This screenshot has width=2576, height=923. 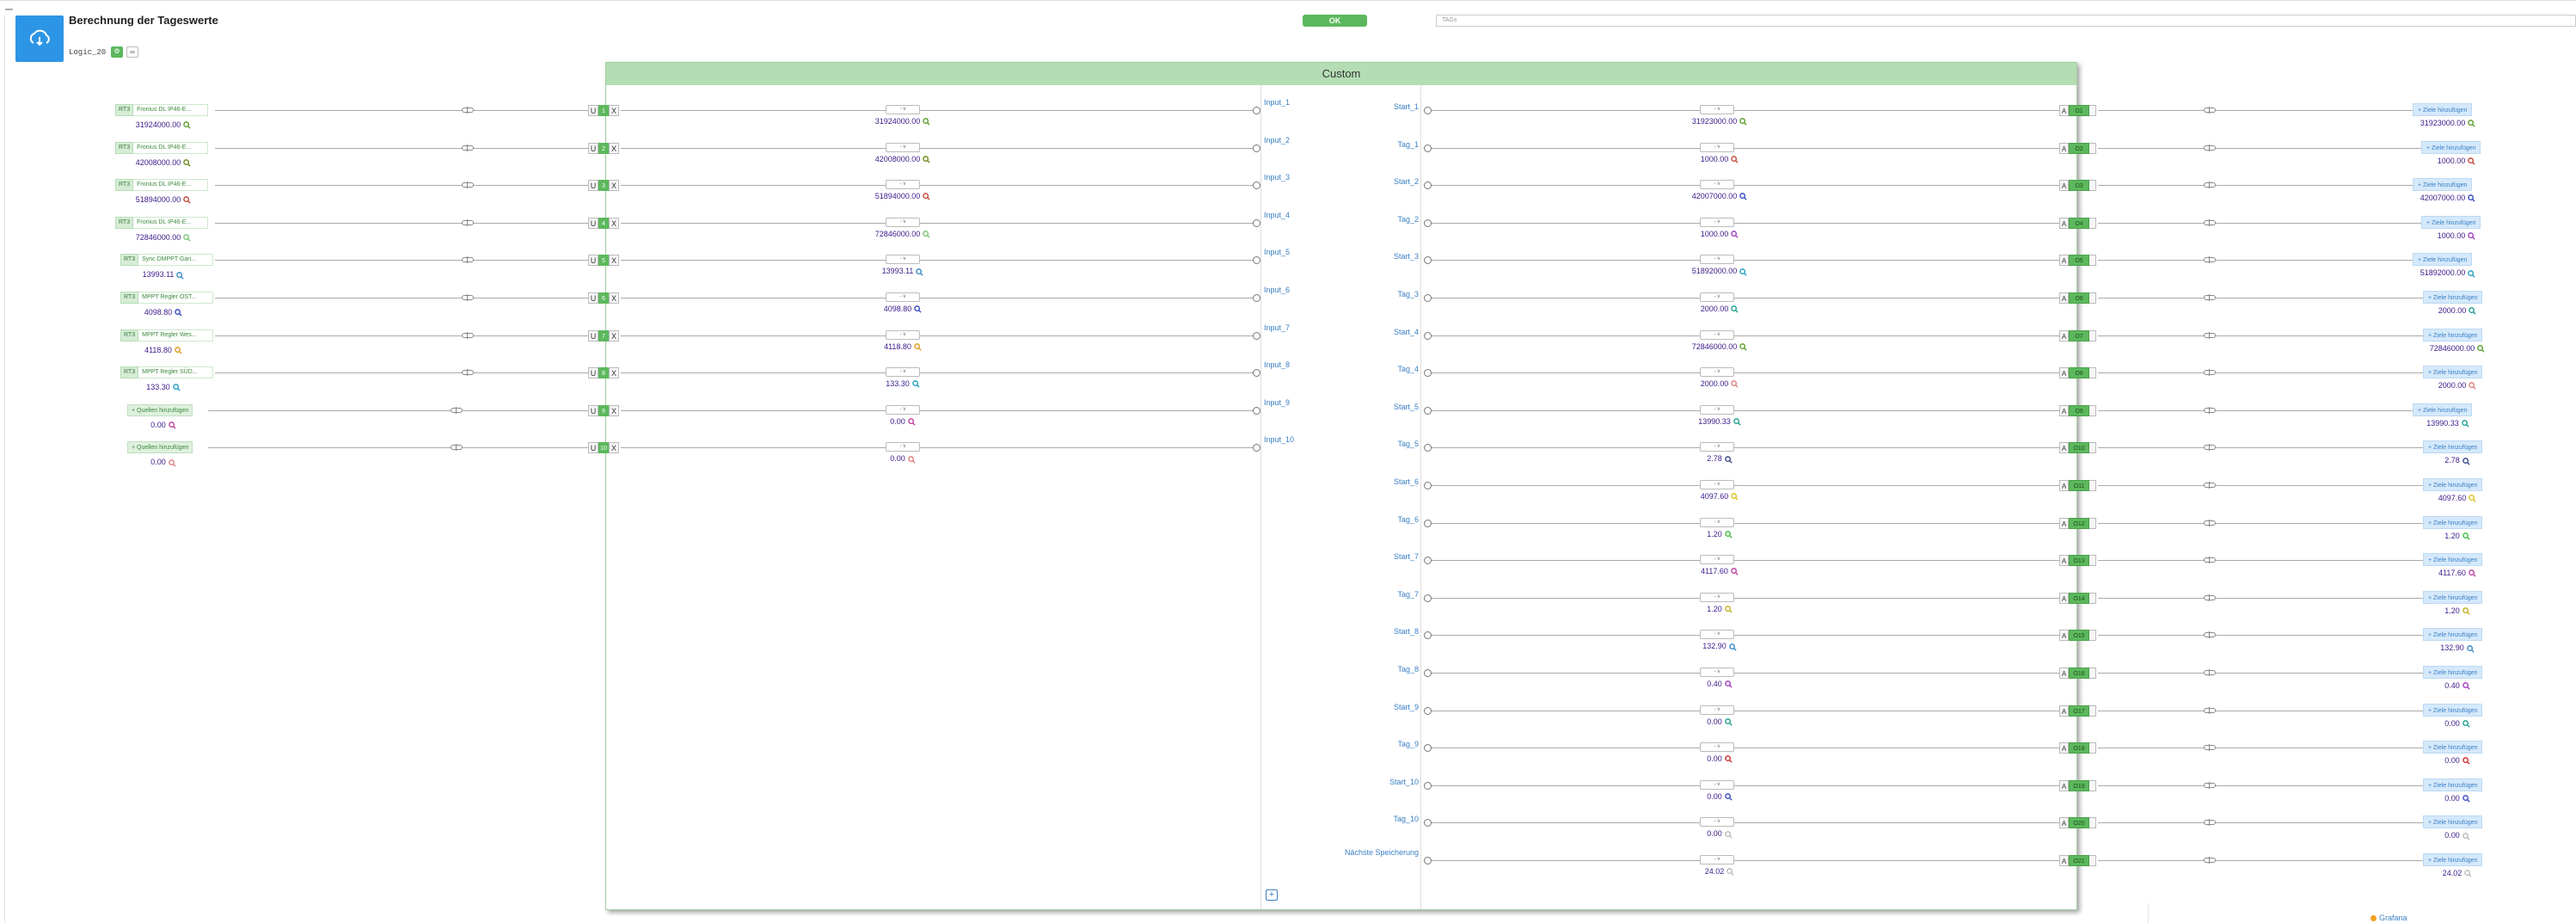 What do you see at coordinates (2077, 486) in the screenshot?
I see `output-port: A O11` at bounding box center [2077, 486].